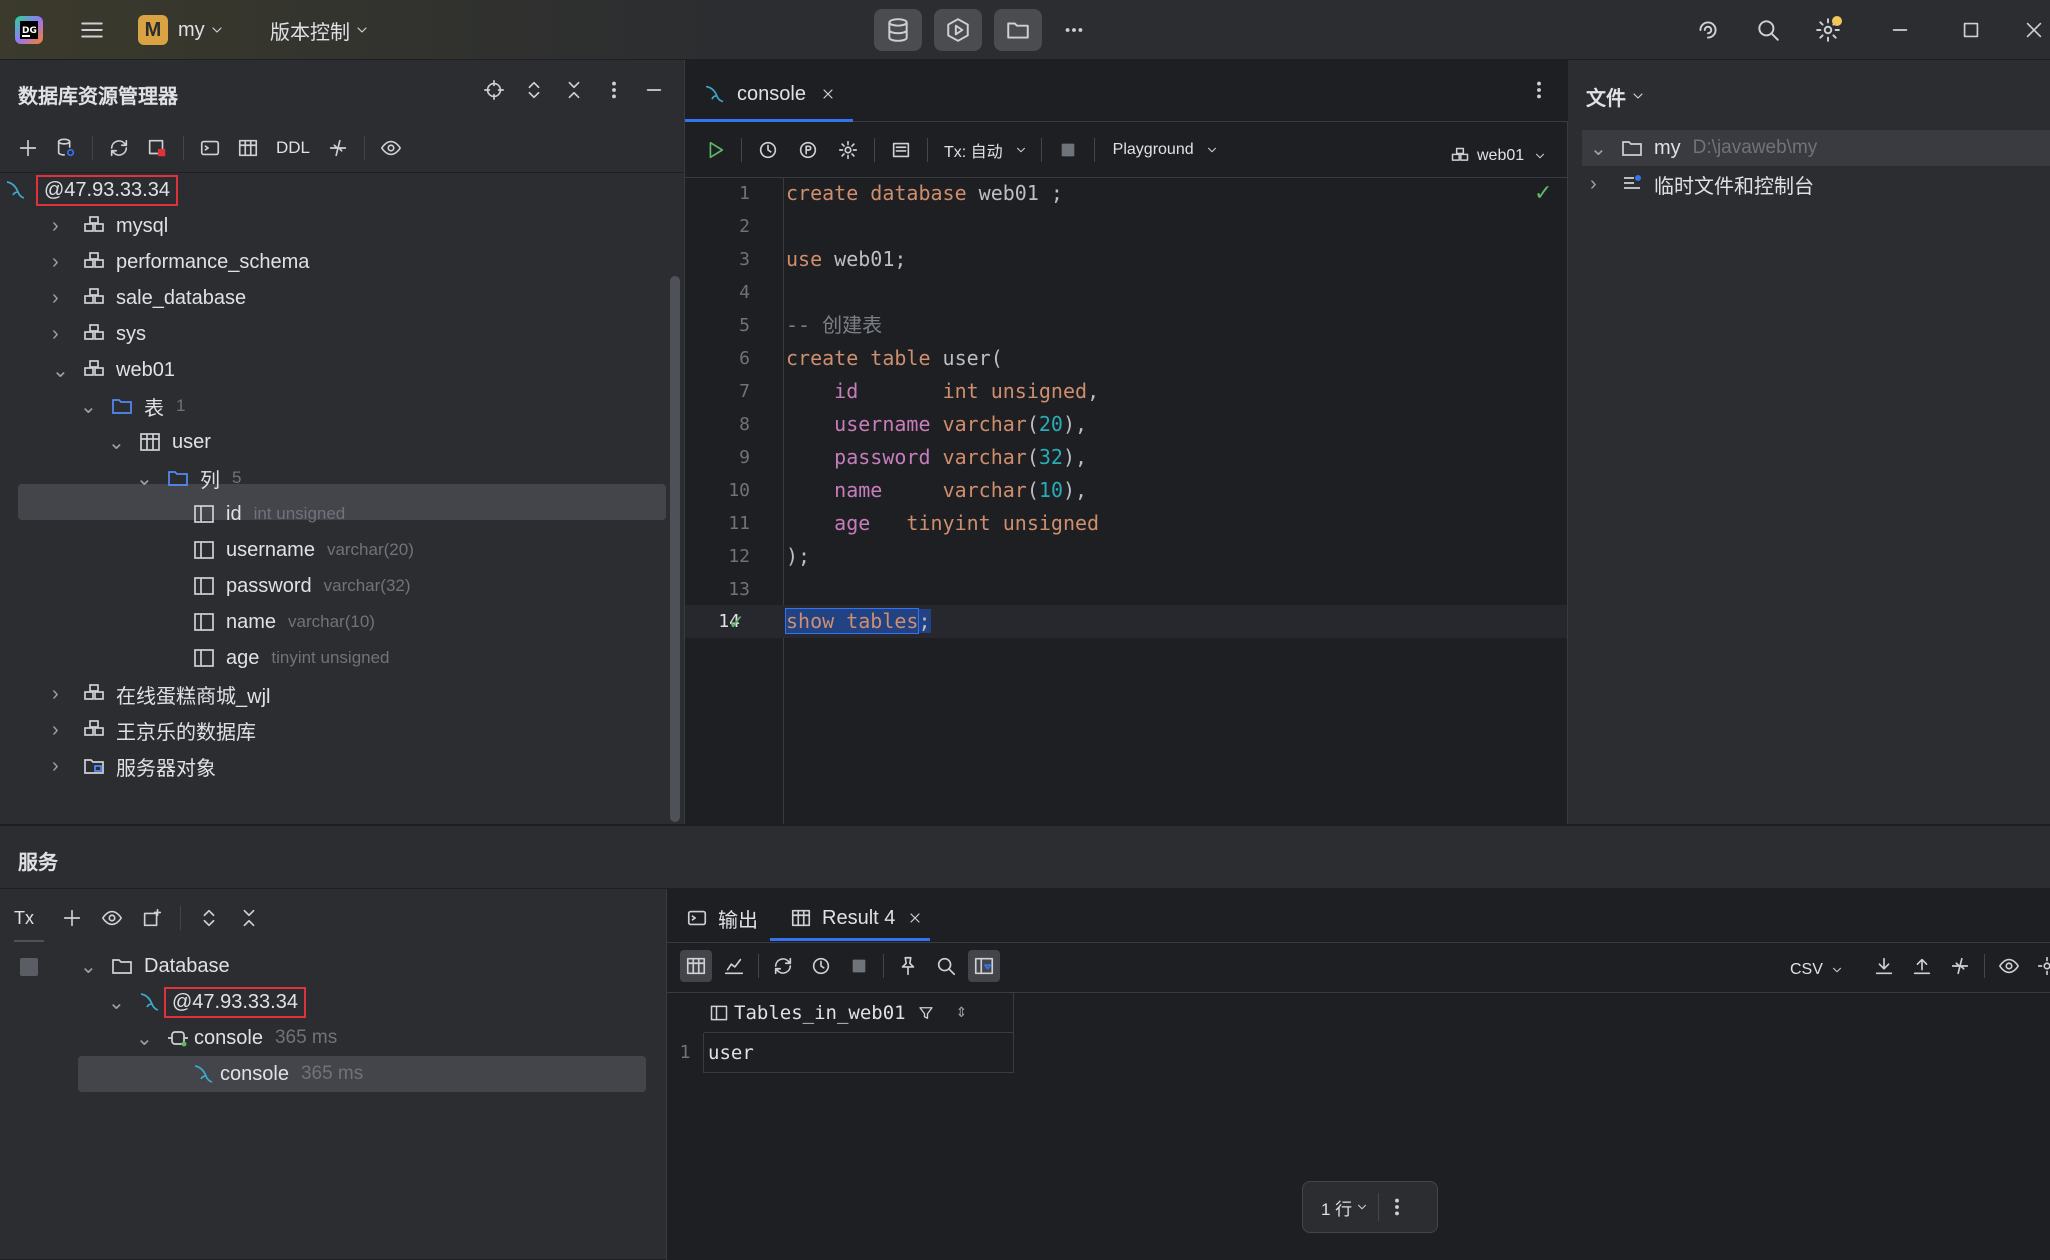 This screenshot has height=1260, width=2050. What do you see at coordinates (894, 358) in the screenshot?
I see `code-line-6: create table user(` at bounding box center [894, 358].